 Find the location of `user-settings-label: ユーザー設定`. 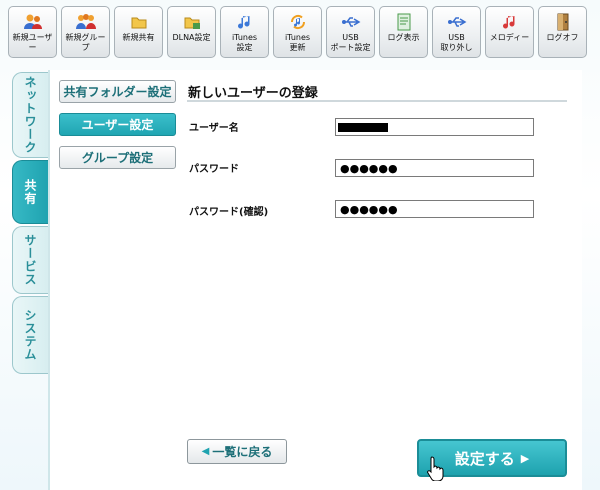

user-settings-label: ユーザー設定 is located at coordinates (117, 125).